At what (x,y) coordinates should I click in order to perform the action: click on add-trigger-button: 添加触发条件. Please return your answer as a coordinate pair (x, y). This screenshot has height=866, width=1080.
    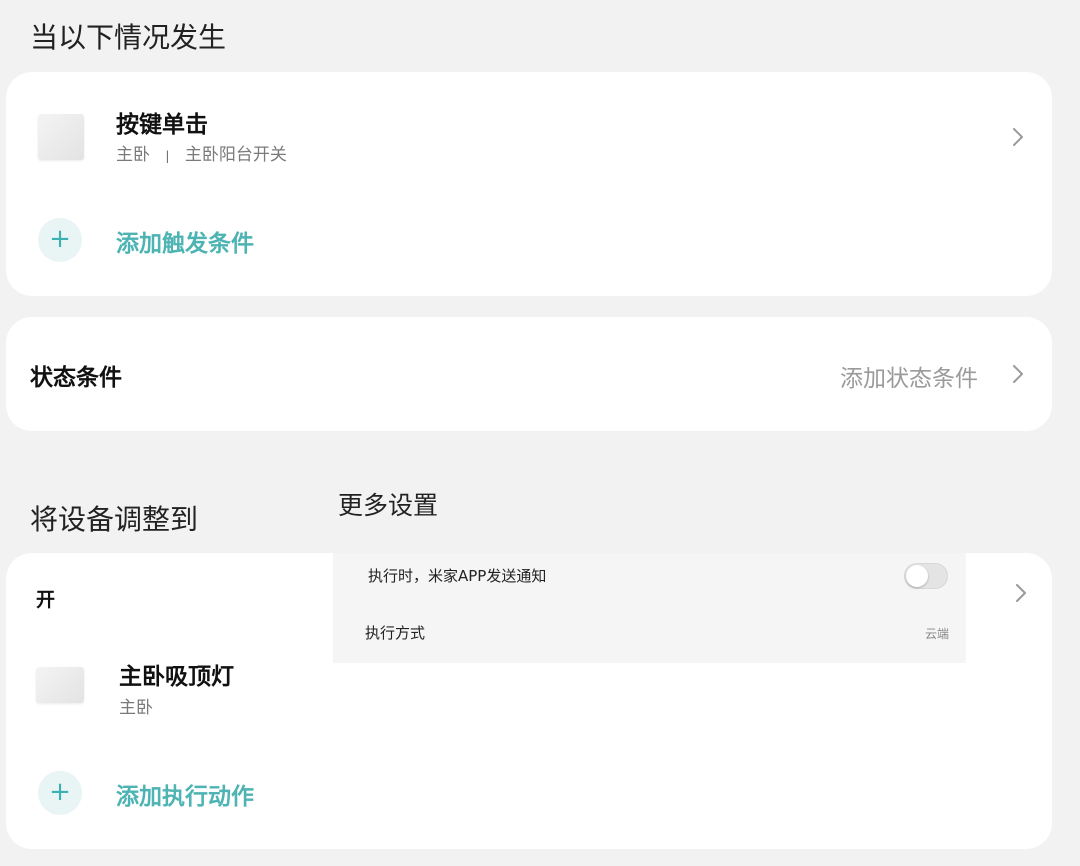
    Looking at the image, I should click on (185, 241).